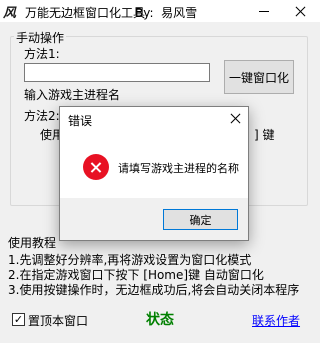 The height and width of the screenshot is (343, 320). Describe the element at coordinates (264, 135) in the screenshot. I see `method2-line-end: ] 键` at that location.